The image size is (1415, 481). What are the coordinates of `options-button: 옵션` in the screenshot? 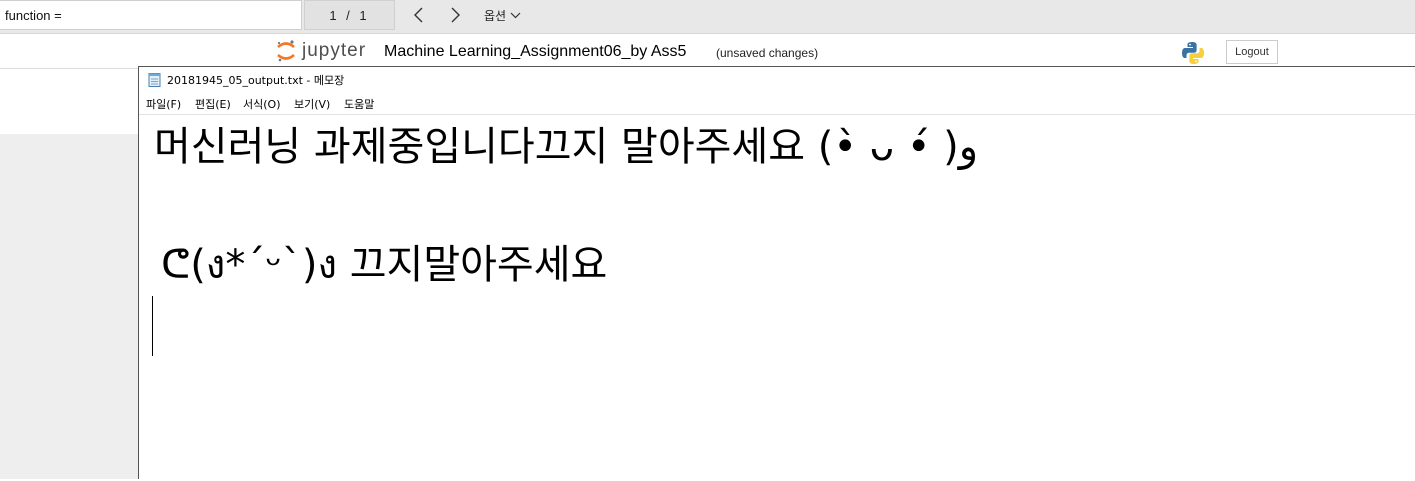 It's located at (502, 15).